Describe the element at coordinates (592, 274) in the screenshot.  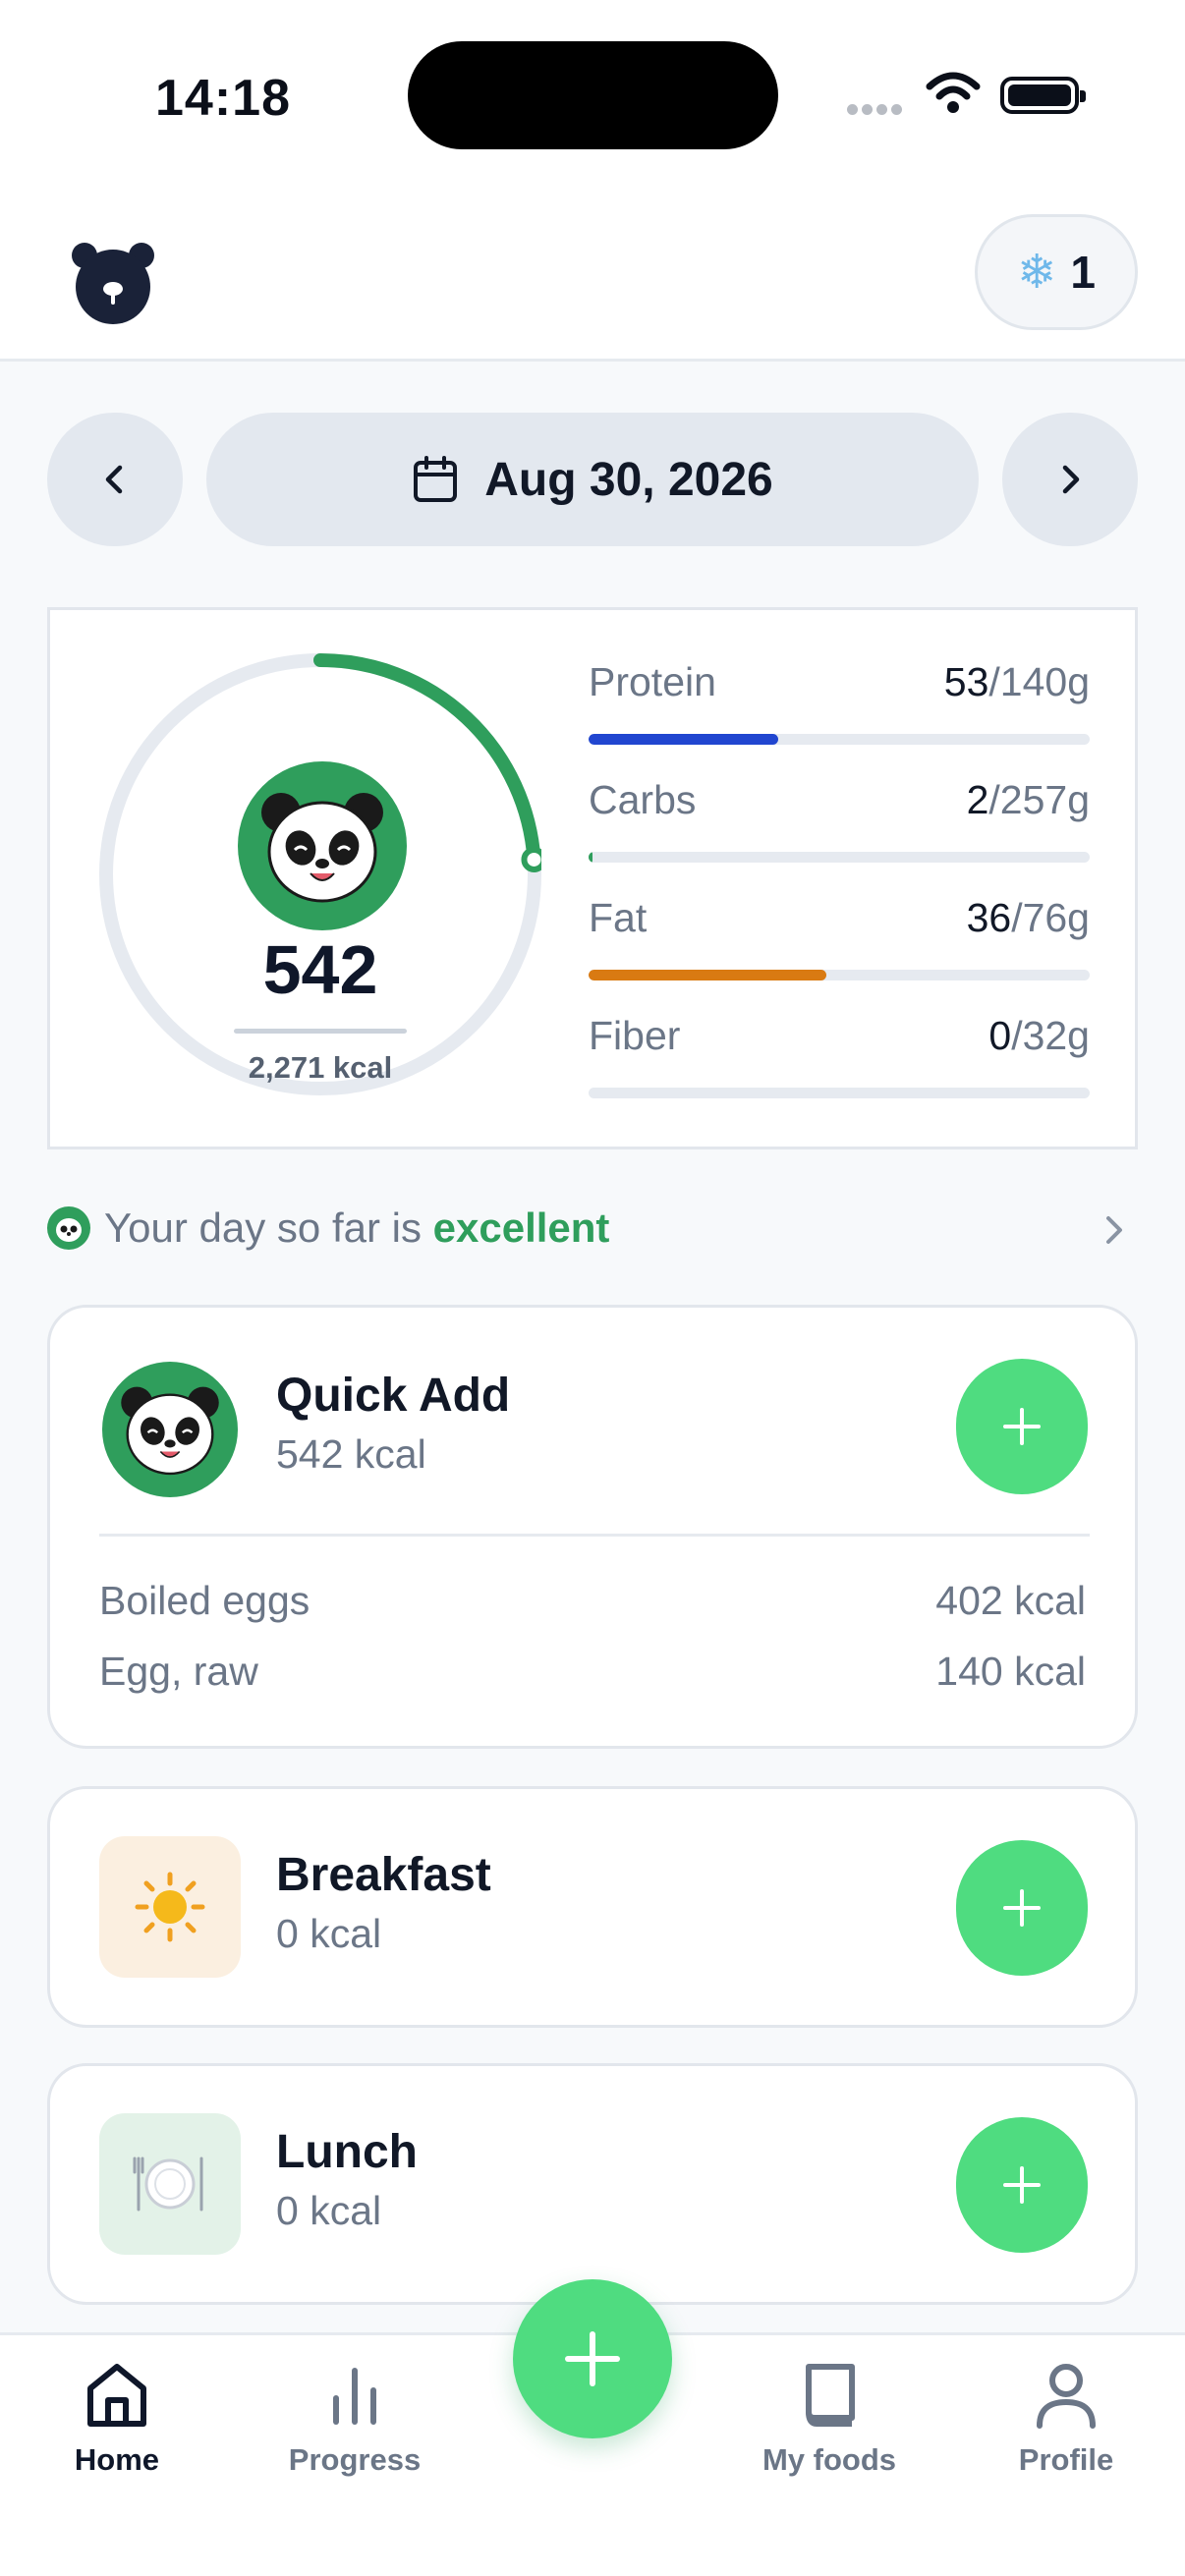
I see `app-header: ❄ 1` at that location.